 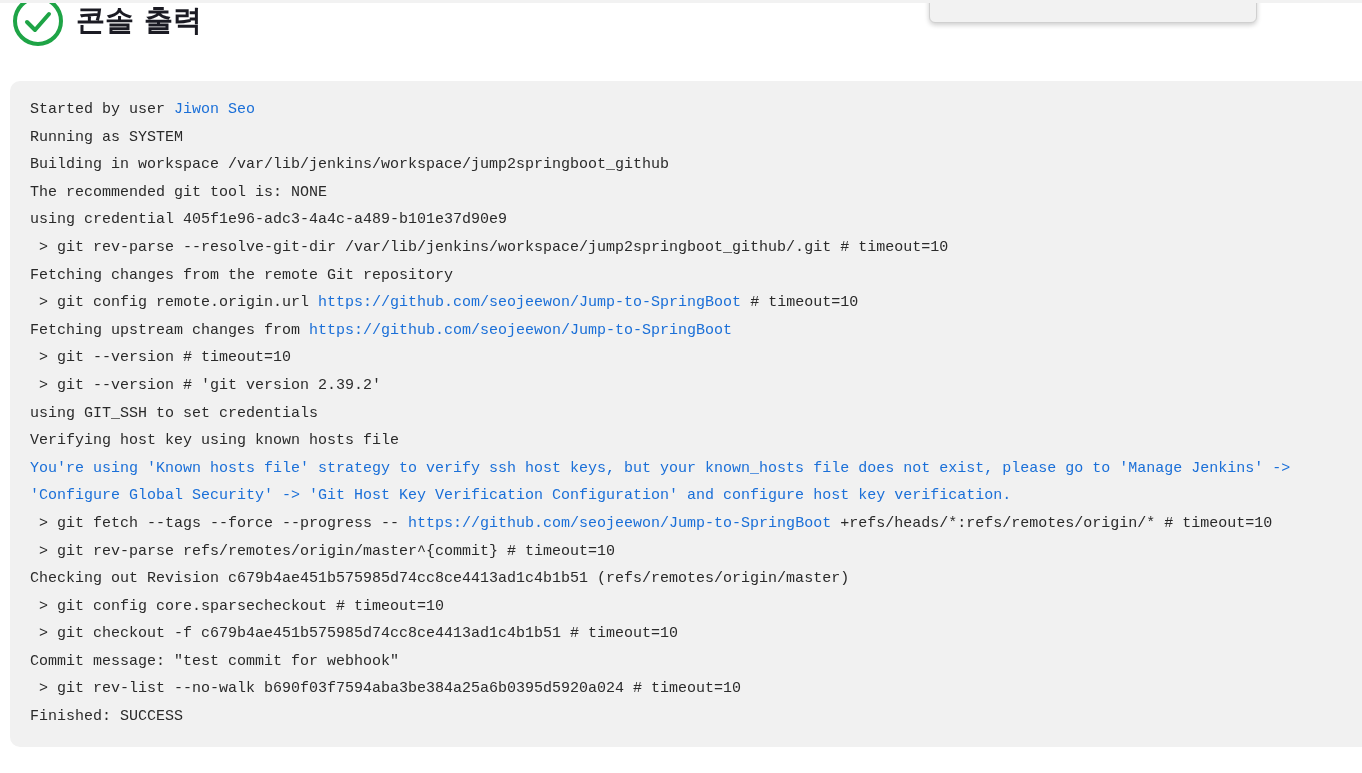 What do you see at coordinates (98, 109) in the screenshot?
I see `console-text: Started by user` at bounding box center [98, 109].